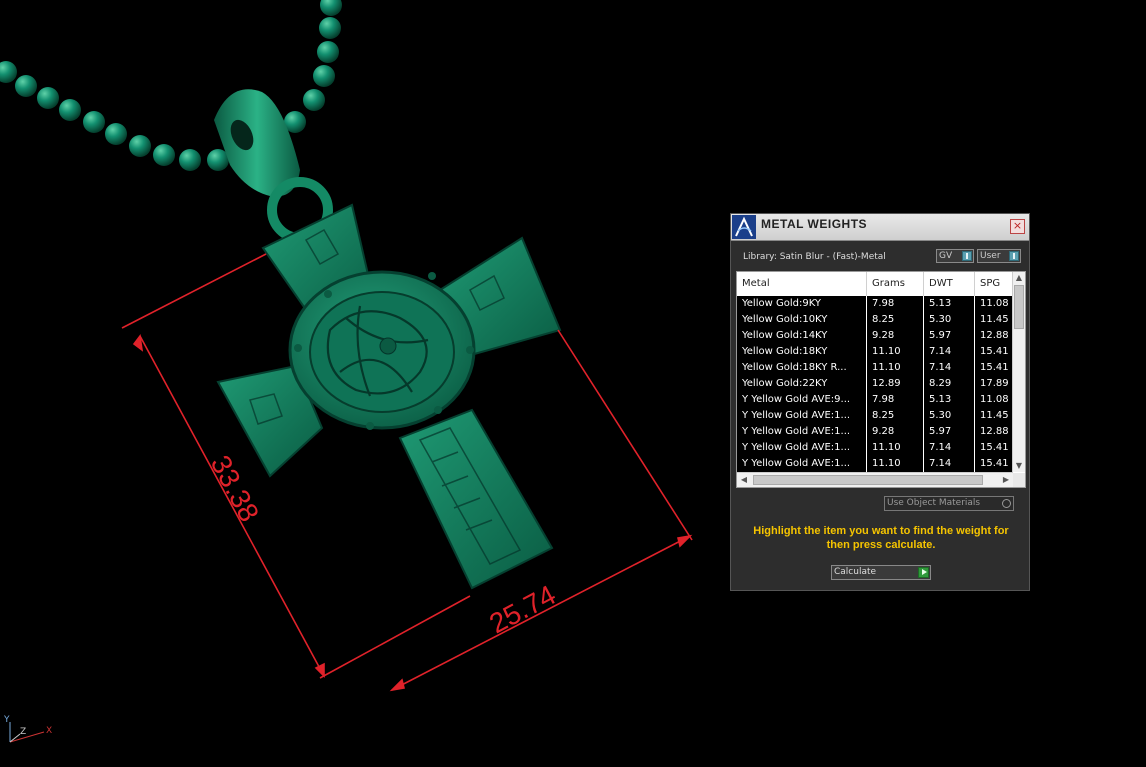 The width and height of the screenshot is (1146, 767). What do you see at coordinates (1006, 480) in the screenshot?
I see `scroll-right-icon: ▶` at bounding box center [1006, 480].